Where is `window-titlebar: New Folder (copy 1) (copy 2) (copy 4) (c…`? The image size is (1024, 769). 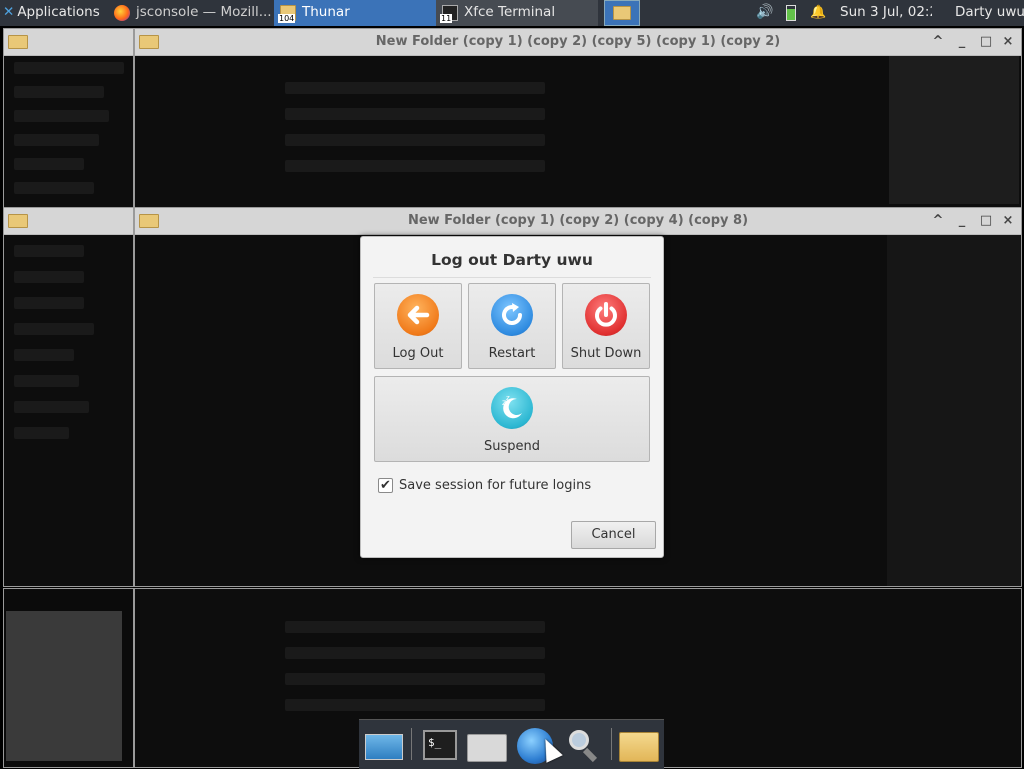
window-titlebar: New Folder (copy 1) (copy 2) (copy 4) (c… is located at coordinates (578, 221).